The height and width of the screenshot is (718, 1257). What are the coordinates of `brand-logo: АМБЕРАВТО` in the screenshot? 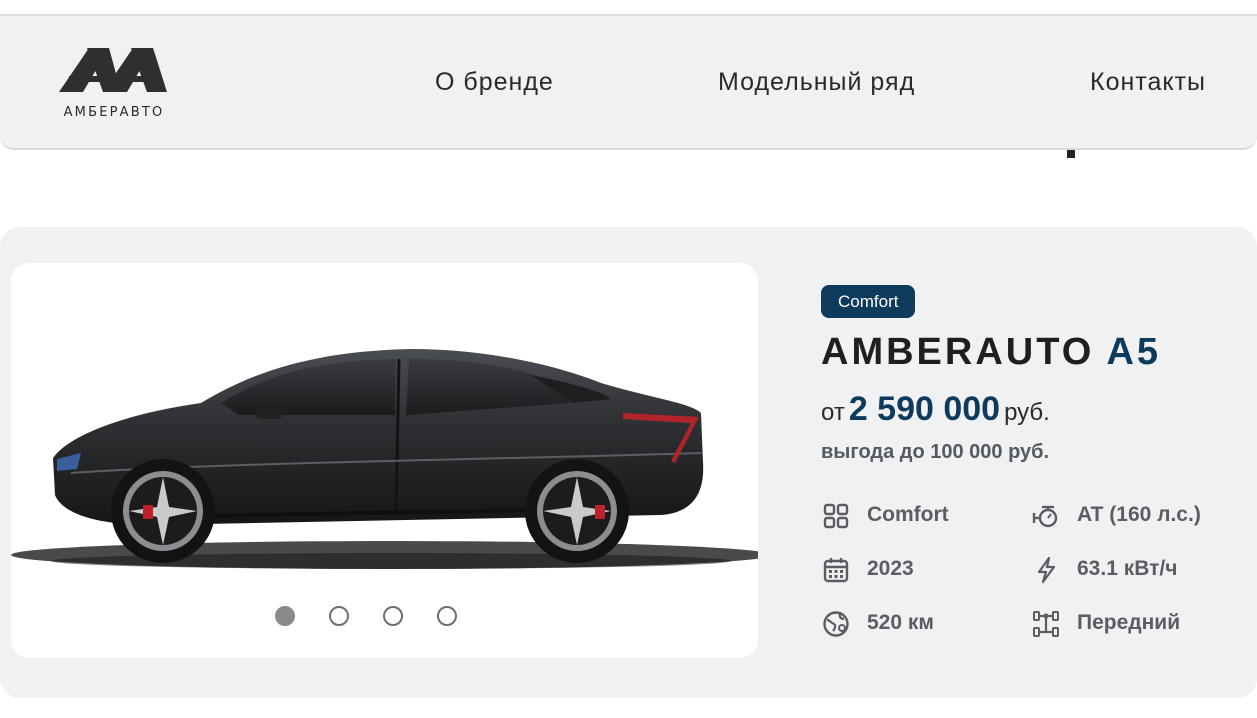 It's located at (114, 86).